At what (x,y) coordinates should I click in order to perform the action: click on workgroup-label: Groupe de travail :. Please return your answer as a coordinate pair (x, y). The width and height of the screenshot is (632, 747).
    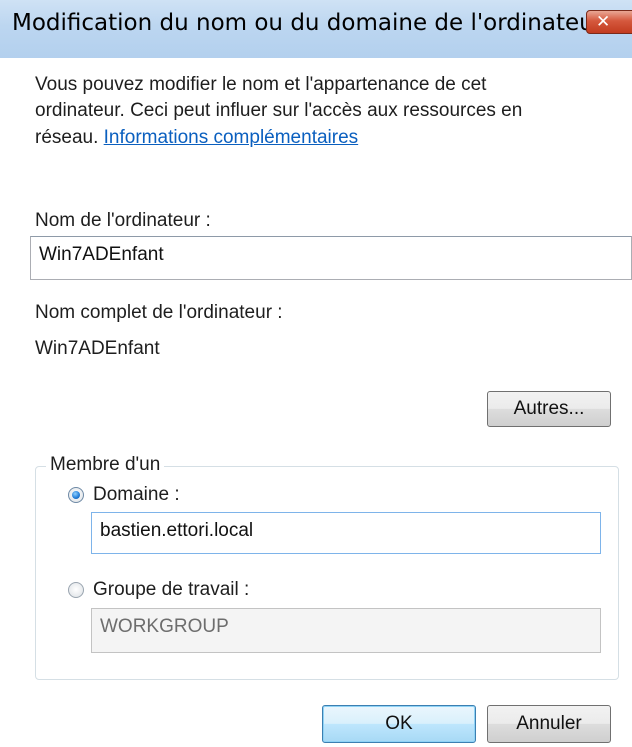
    Looking at the image, I should click on (171, 590).